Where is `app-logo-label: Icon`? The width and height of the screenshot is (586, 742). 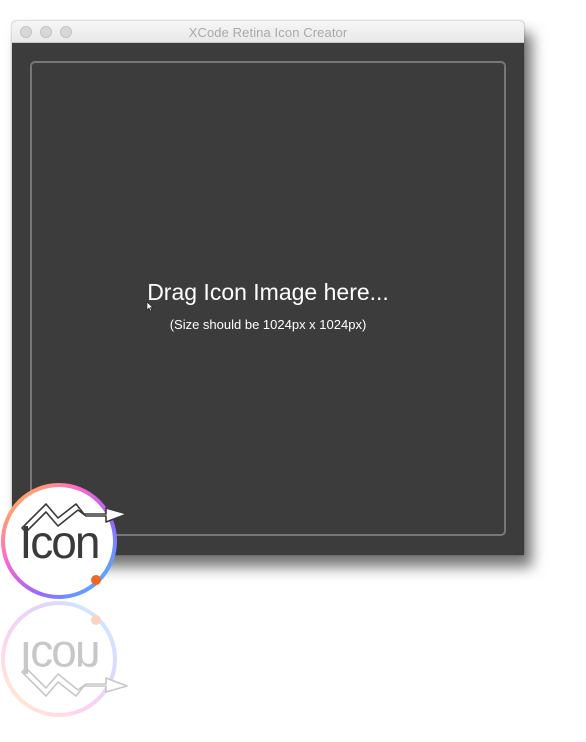 app-logo-label: Icon is located at coordinates (60, 542).